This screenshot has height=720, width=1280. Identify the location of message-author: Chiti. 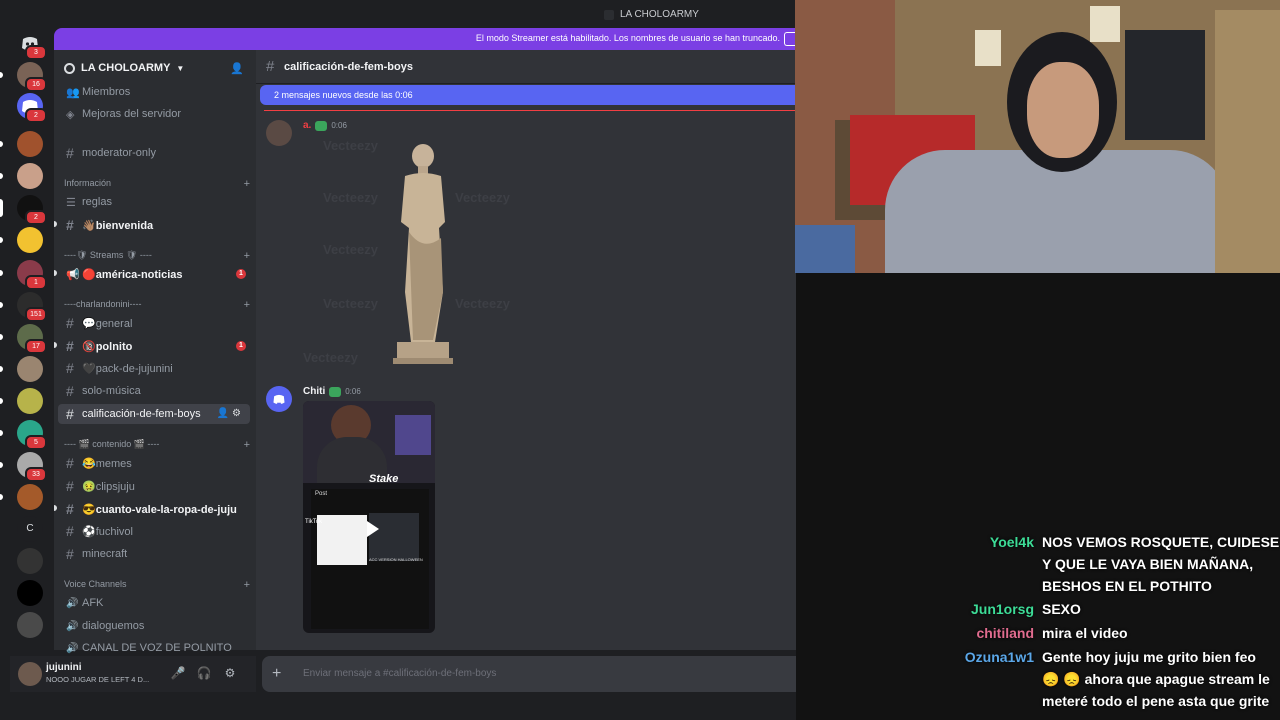
(314, 391).